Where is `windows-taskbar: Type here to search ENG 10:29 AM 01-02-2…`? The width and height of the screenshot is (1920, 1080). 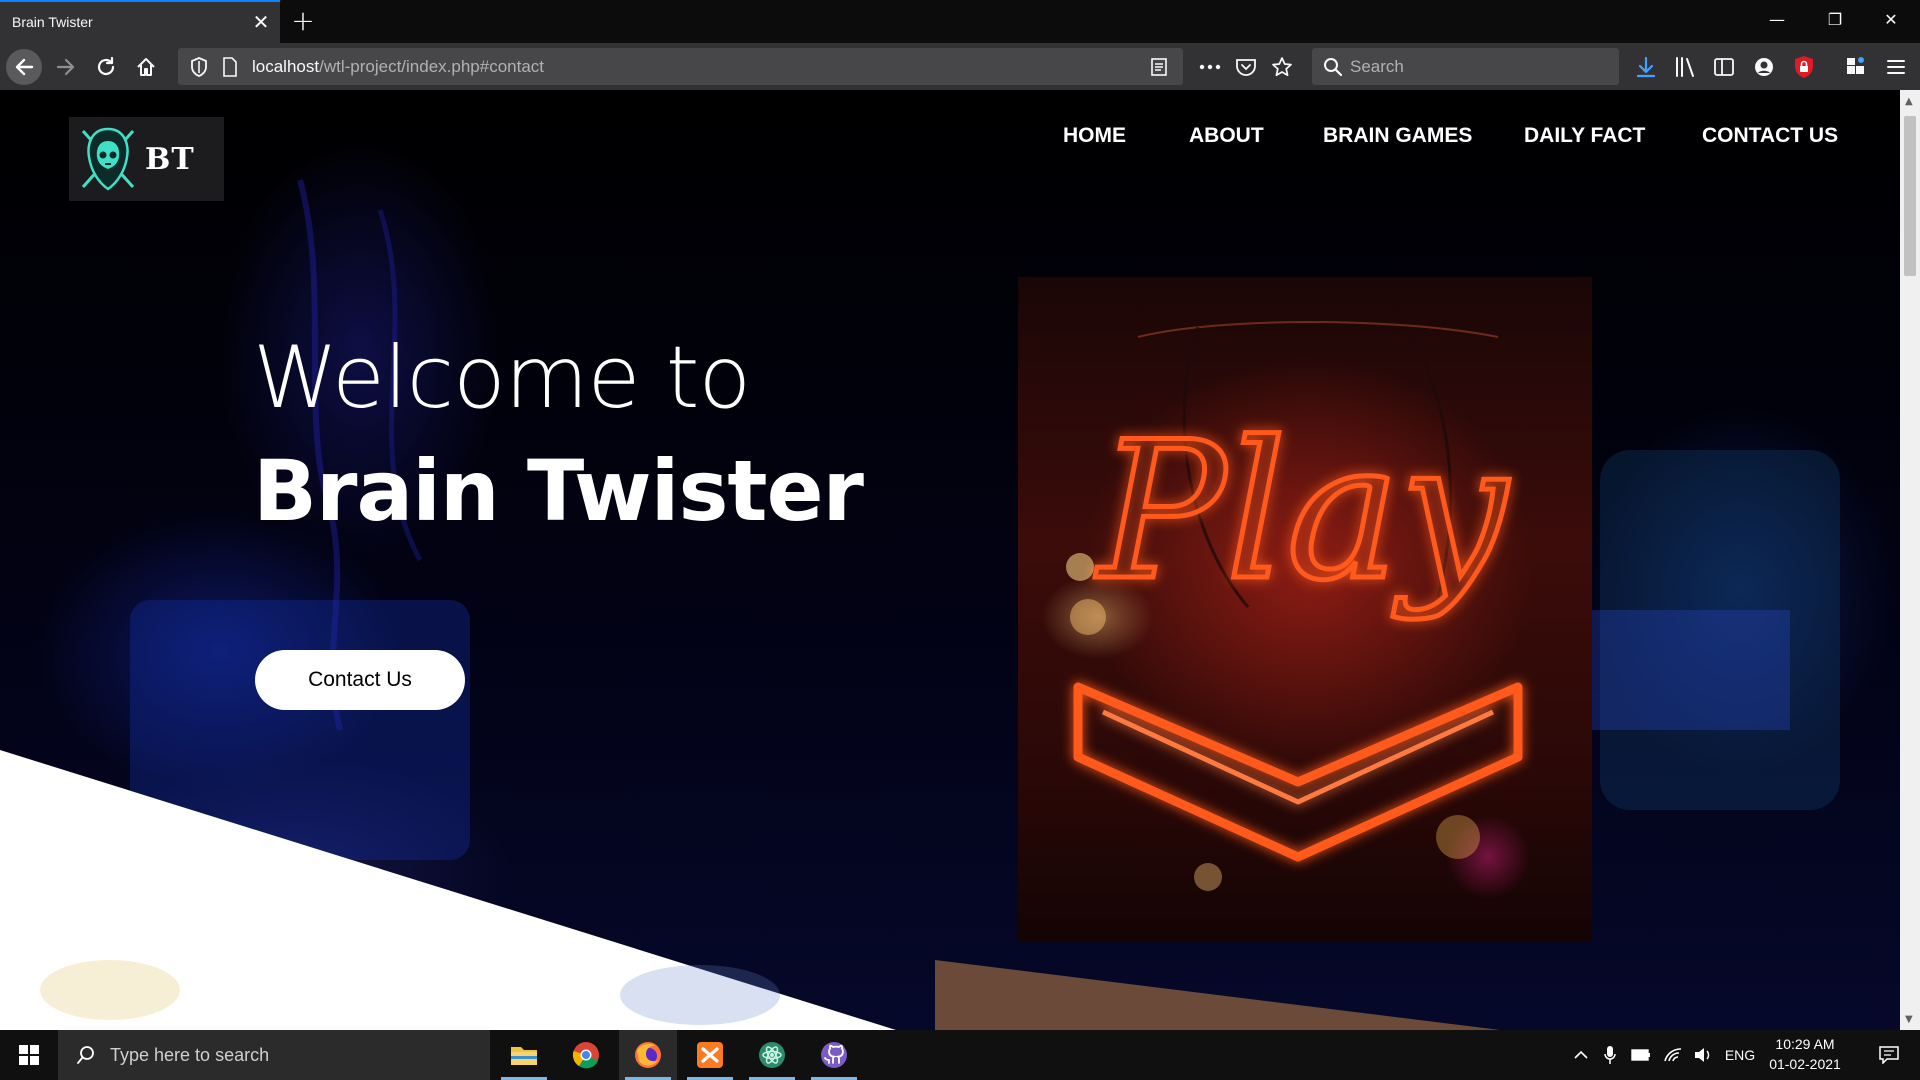
windows-taskbar: Type here to search ENG 10:29 AM 01-02-2… is located at coordinates (960, 1055).